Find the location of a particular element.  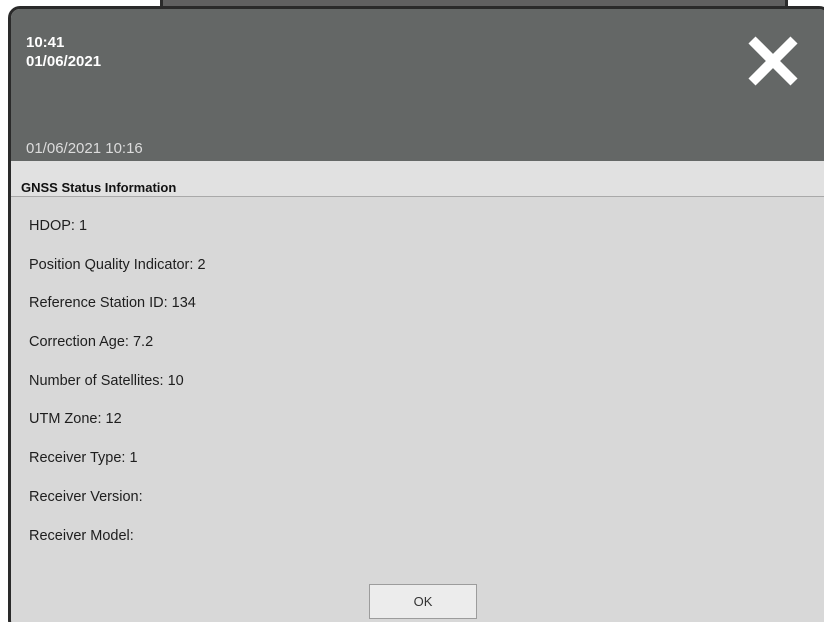

info-utm-zone: UTM Zone: 12 is located at coordinates (75, 419).